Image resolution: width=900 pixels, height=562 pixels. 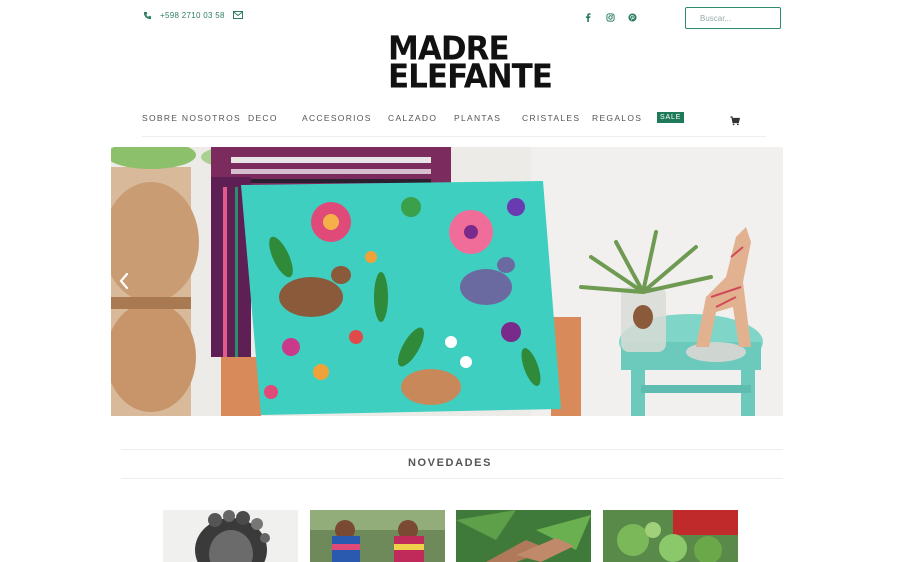 What do you see at coordinates (470, 77) in the screenshot?
I see `logo-line-2: ELEFANTE` at bounding box center [470, 77].